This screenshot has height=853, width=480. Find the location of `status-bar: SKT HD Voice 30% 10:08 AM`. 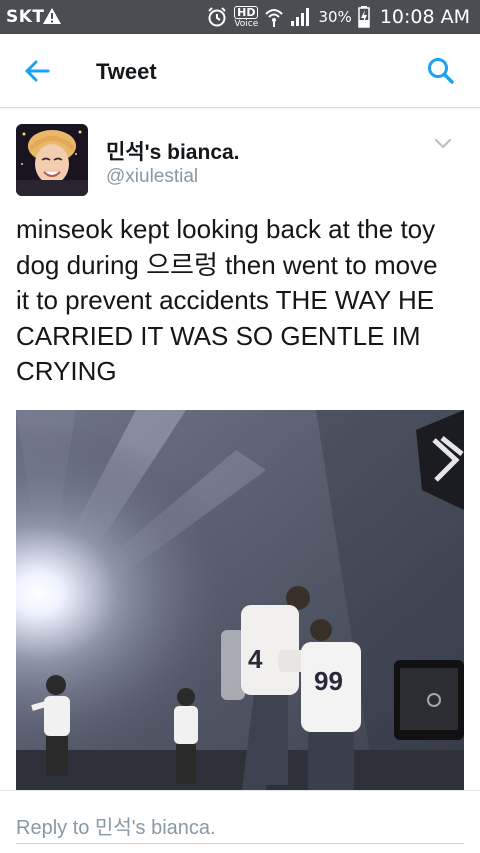

status-bar: SKT HD Voice 30% 10:08 AM is located at coordinates (240, 17).